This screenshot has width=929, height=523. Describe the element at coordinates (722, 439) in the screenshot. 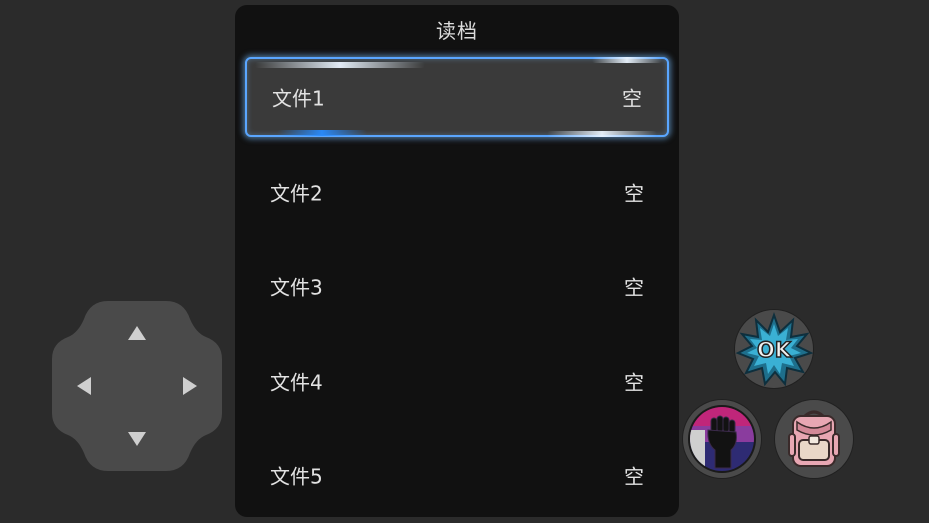

I see `fist-button` at that location.